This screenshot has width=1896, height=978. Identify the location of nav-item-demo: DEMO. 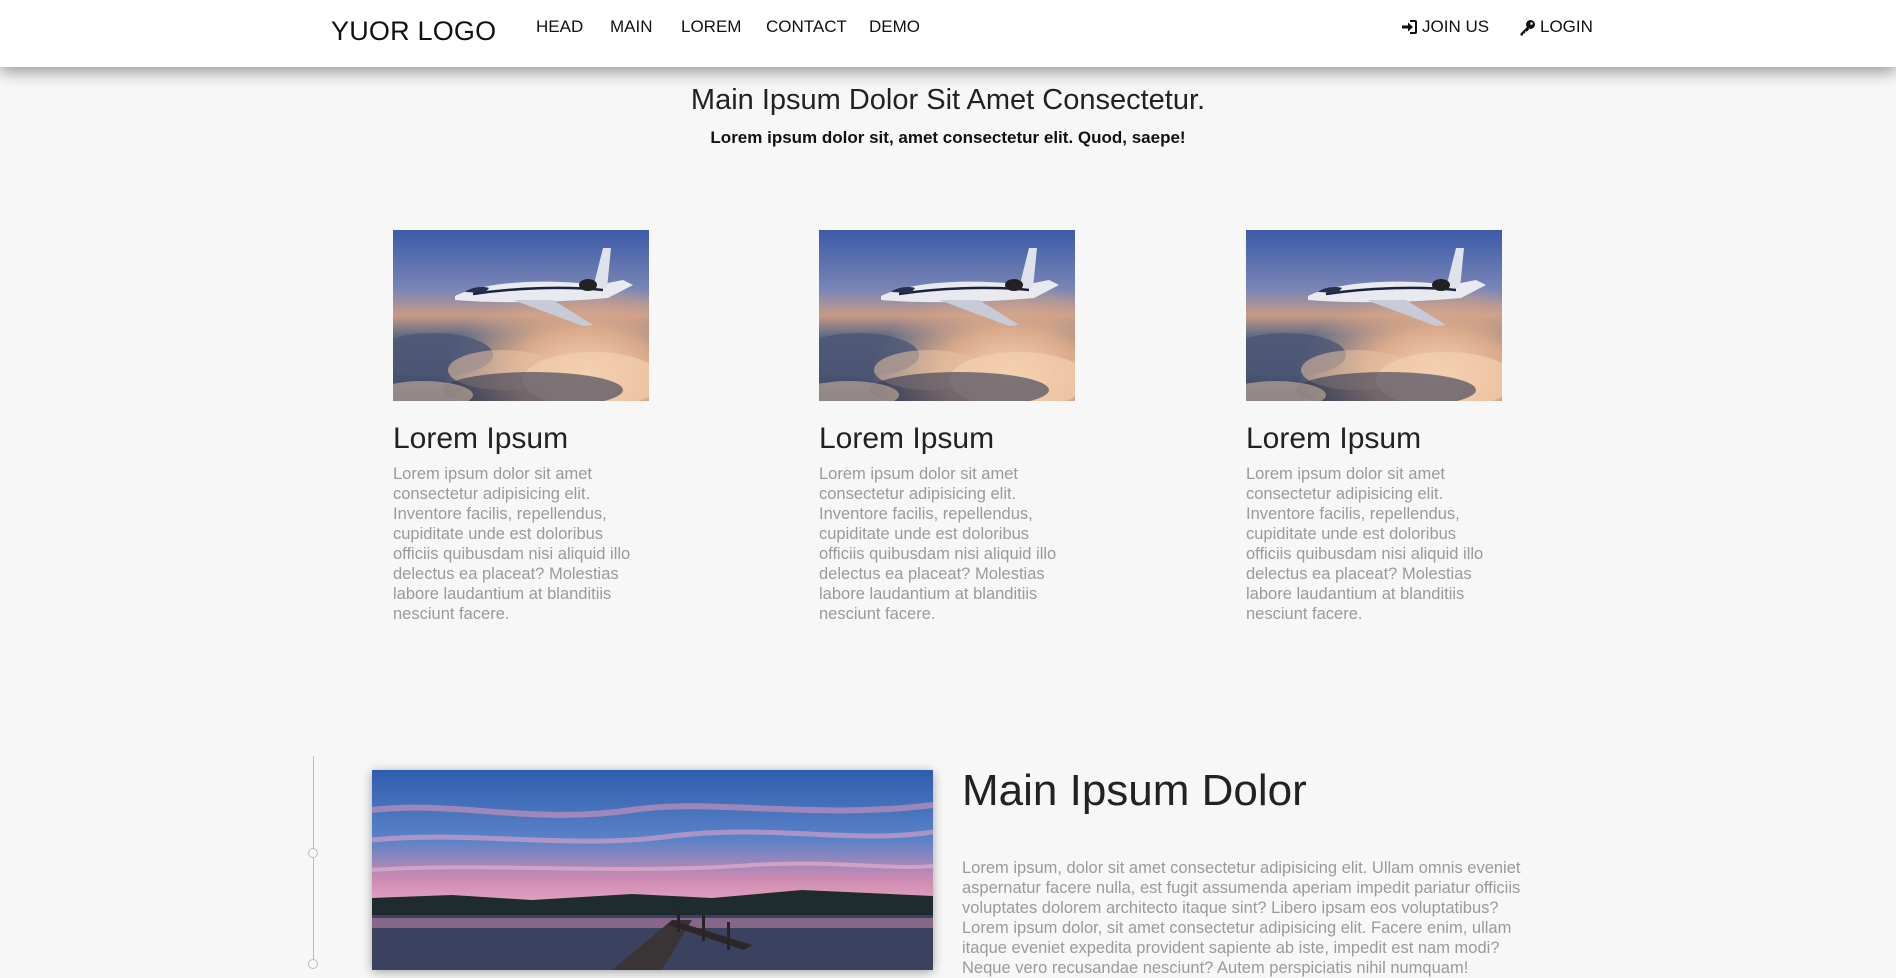
(894, 27).